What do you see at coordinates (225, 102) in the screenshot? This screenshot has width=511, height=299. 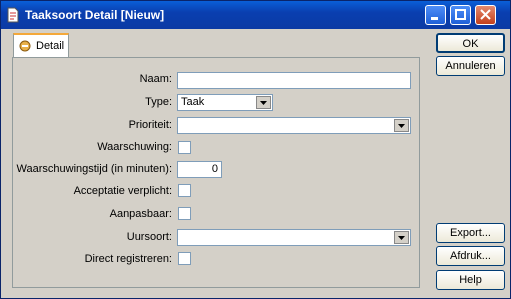 I see `type-select: Taak` at bounding box center [225, 102].